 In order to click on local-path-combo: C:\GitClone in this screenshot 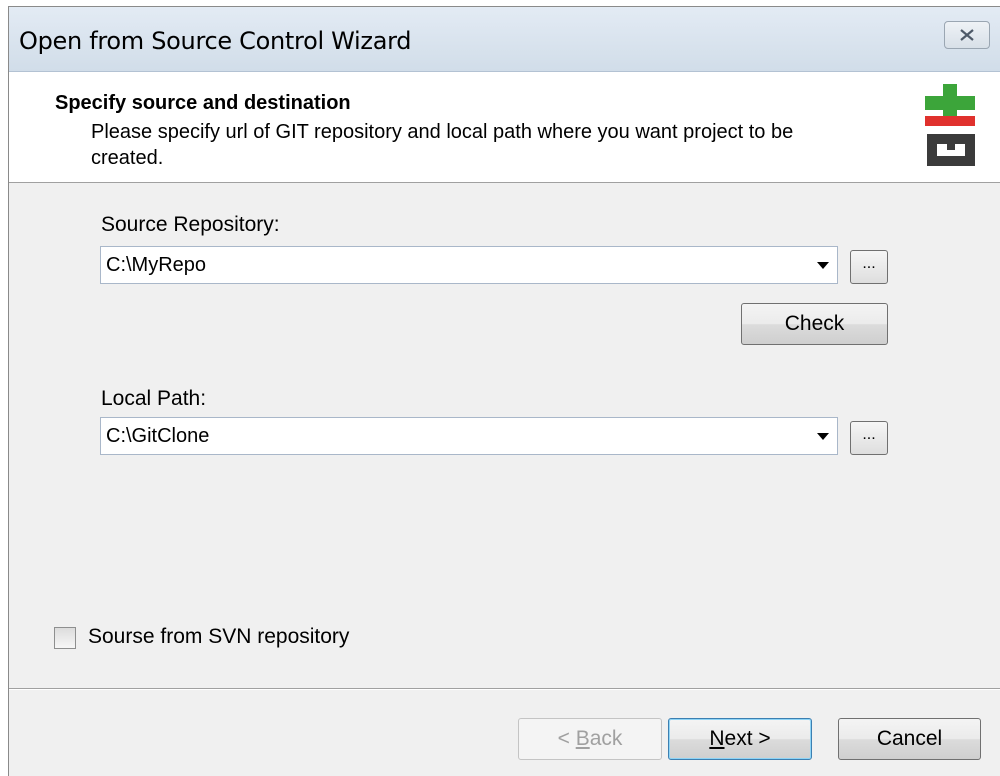, I will do `click(469, 436)`.